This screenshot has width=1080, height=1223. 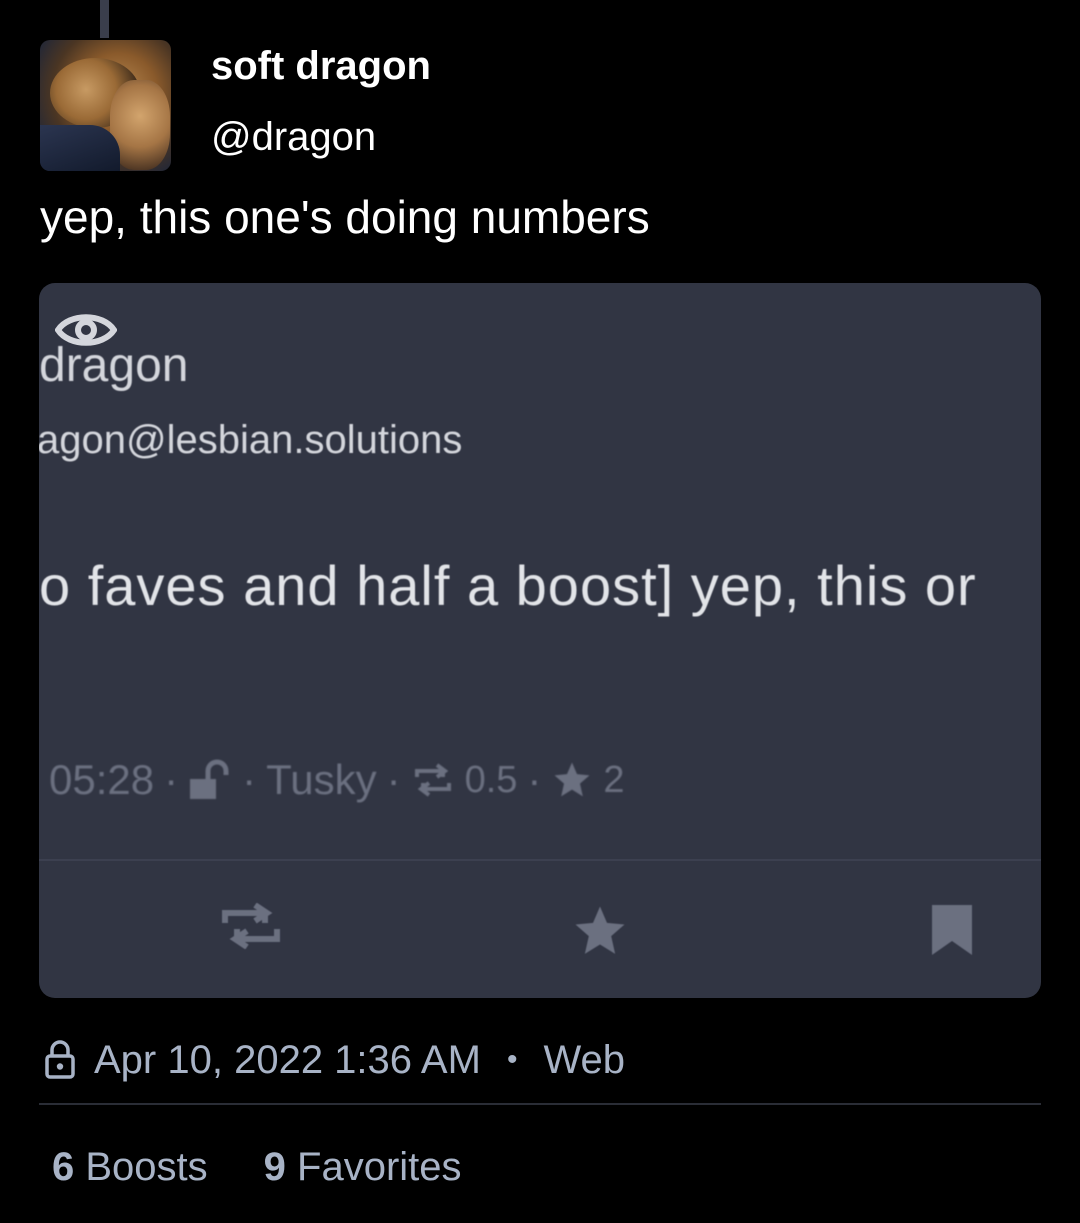 I want to click on quoted-handle: agon@lesbian.solutions, so click(x=251, y=440).